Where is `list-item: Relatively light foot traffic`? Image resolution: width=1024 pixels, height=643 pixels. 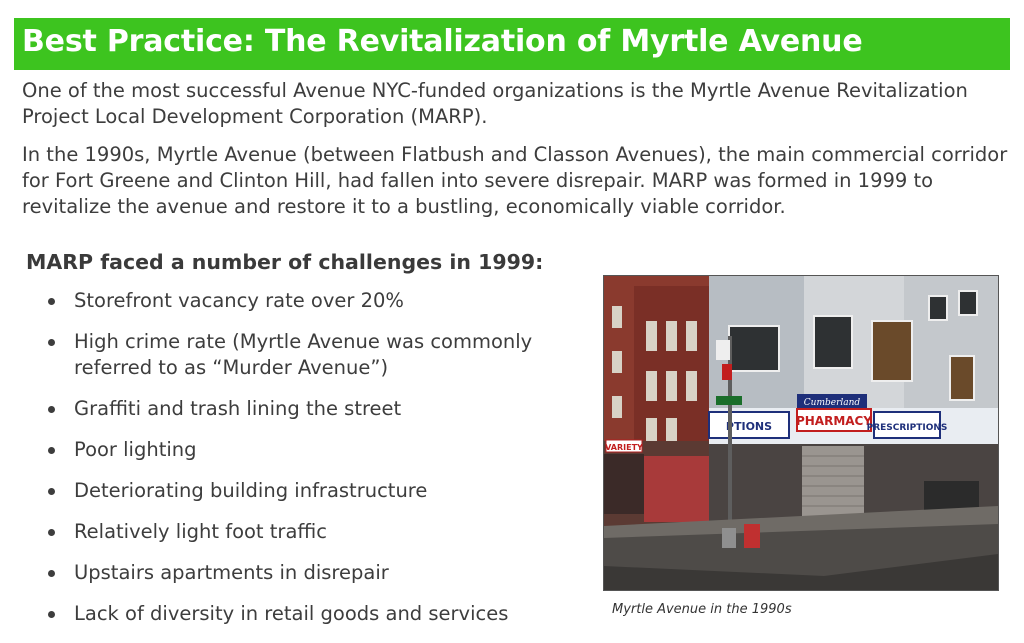
list-item: Relatively light foot traffic is located at coordinates (309, 532).